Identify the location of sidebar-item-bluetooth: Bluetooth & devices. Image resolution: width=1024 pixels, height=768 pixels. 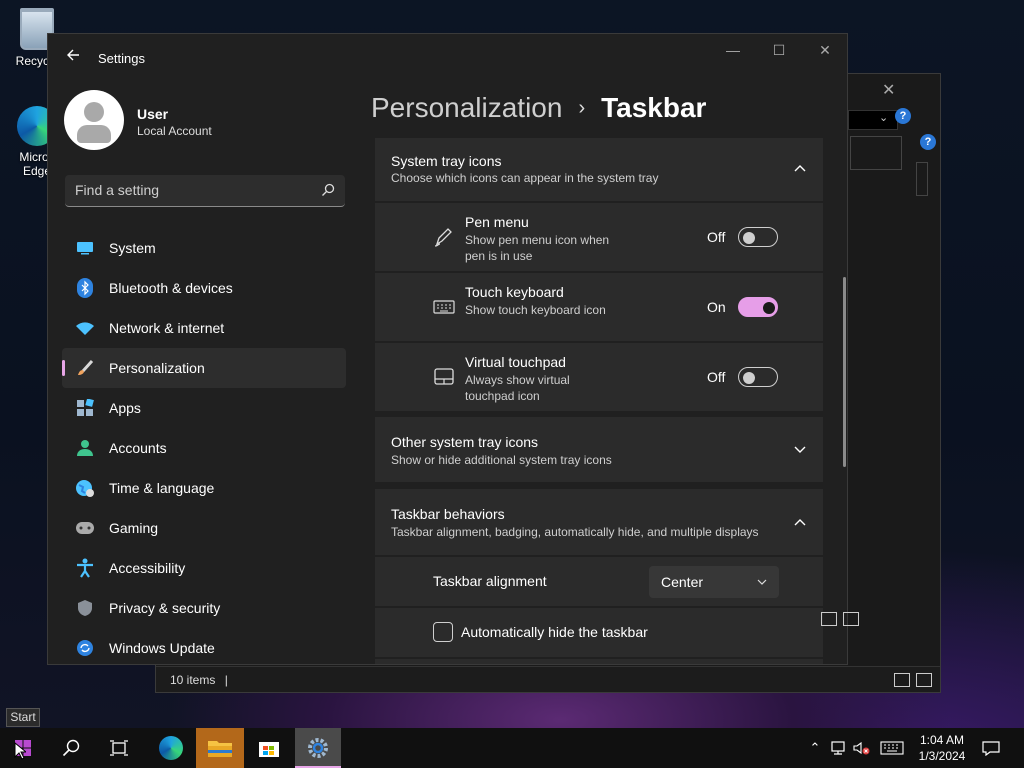
(204, 288).